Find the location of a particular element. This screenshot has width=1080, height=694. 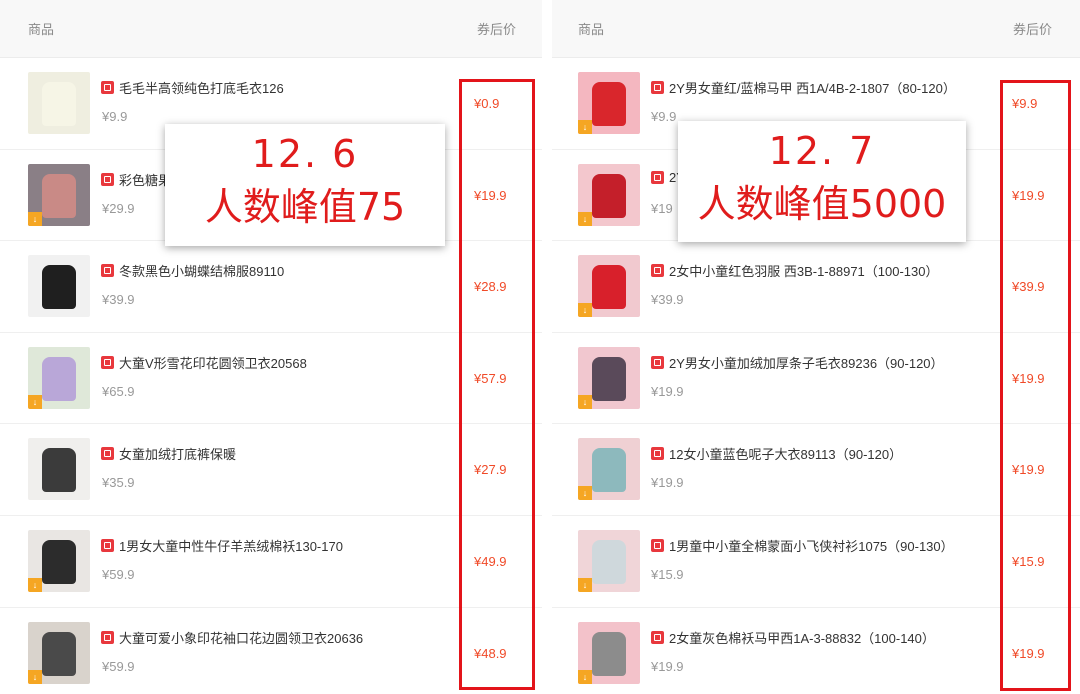

note-date: 12. 6 is located at coordinates (305, 154).